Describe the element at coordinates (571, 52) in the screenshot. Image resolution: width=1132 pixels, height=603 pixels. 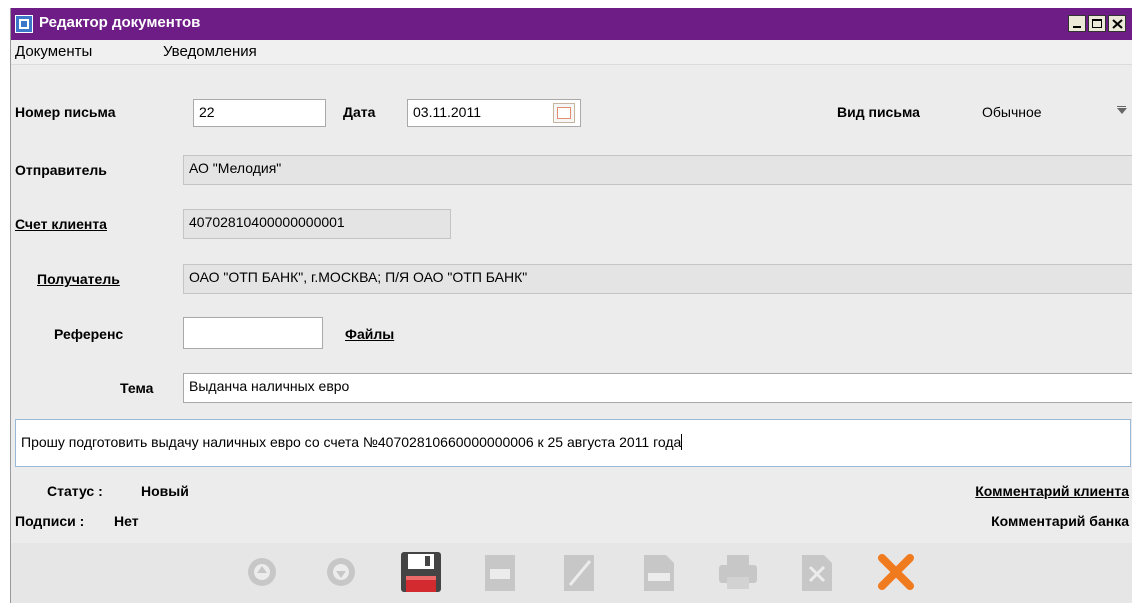
I see `menu-bar: Документы Уведомления` at that location.